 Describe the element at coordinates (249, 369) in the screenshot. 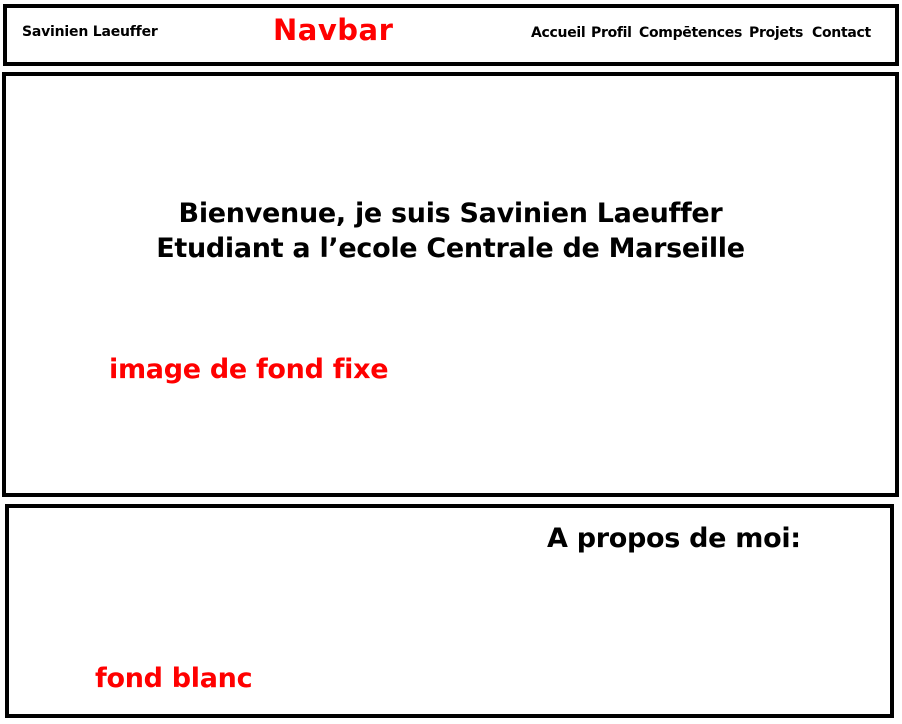

I see `hero-background-note: image de fond fixe` at that location.